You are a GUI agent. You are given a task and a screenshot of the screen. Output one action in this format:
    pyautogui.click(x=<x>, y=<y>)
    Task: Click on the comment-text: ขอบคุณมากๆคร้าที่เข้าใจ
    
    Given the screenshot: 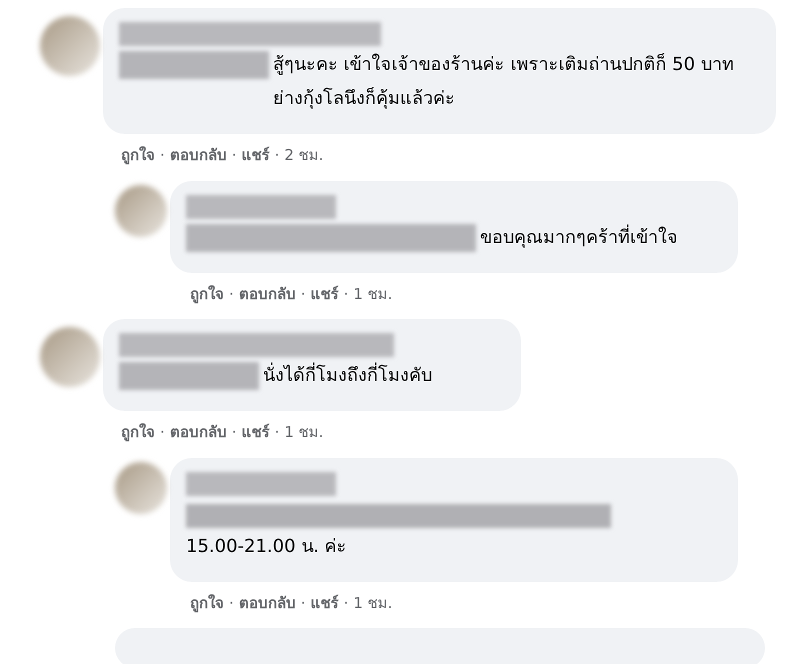 What is the action you would take?
    pyautogui.click(x=579, y=237)
    